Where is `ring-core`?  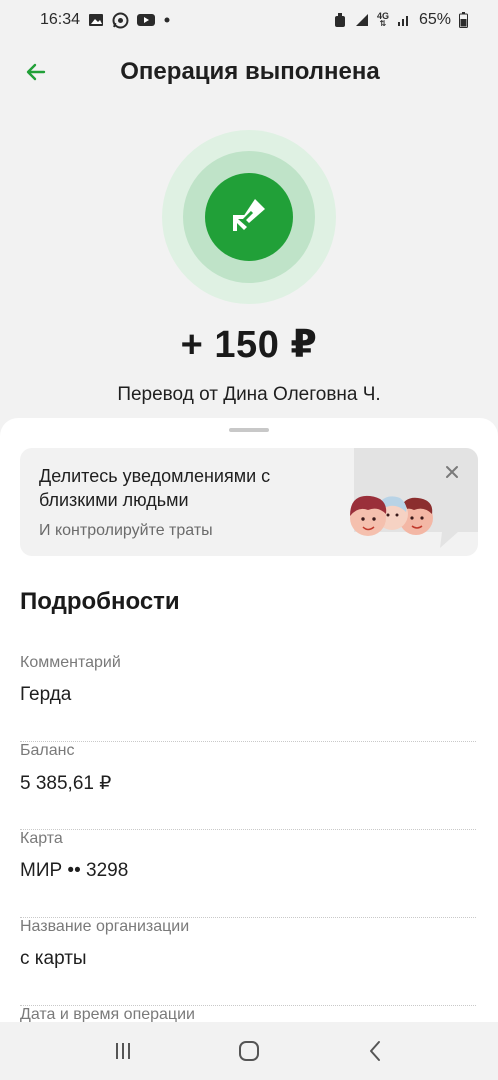
ring-core is located at coordinates (249, 217).